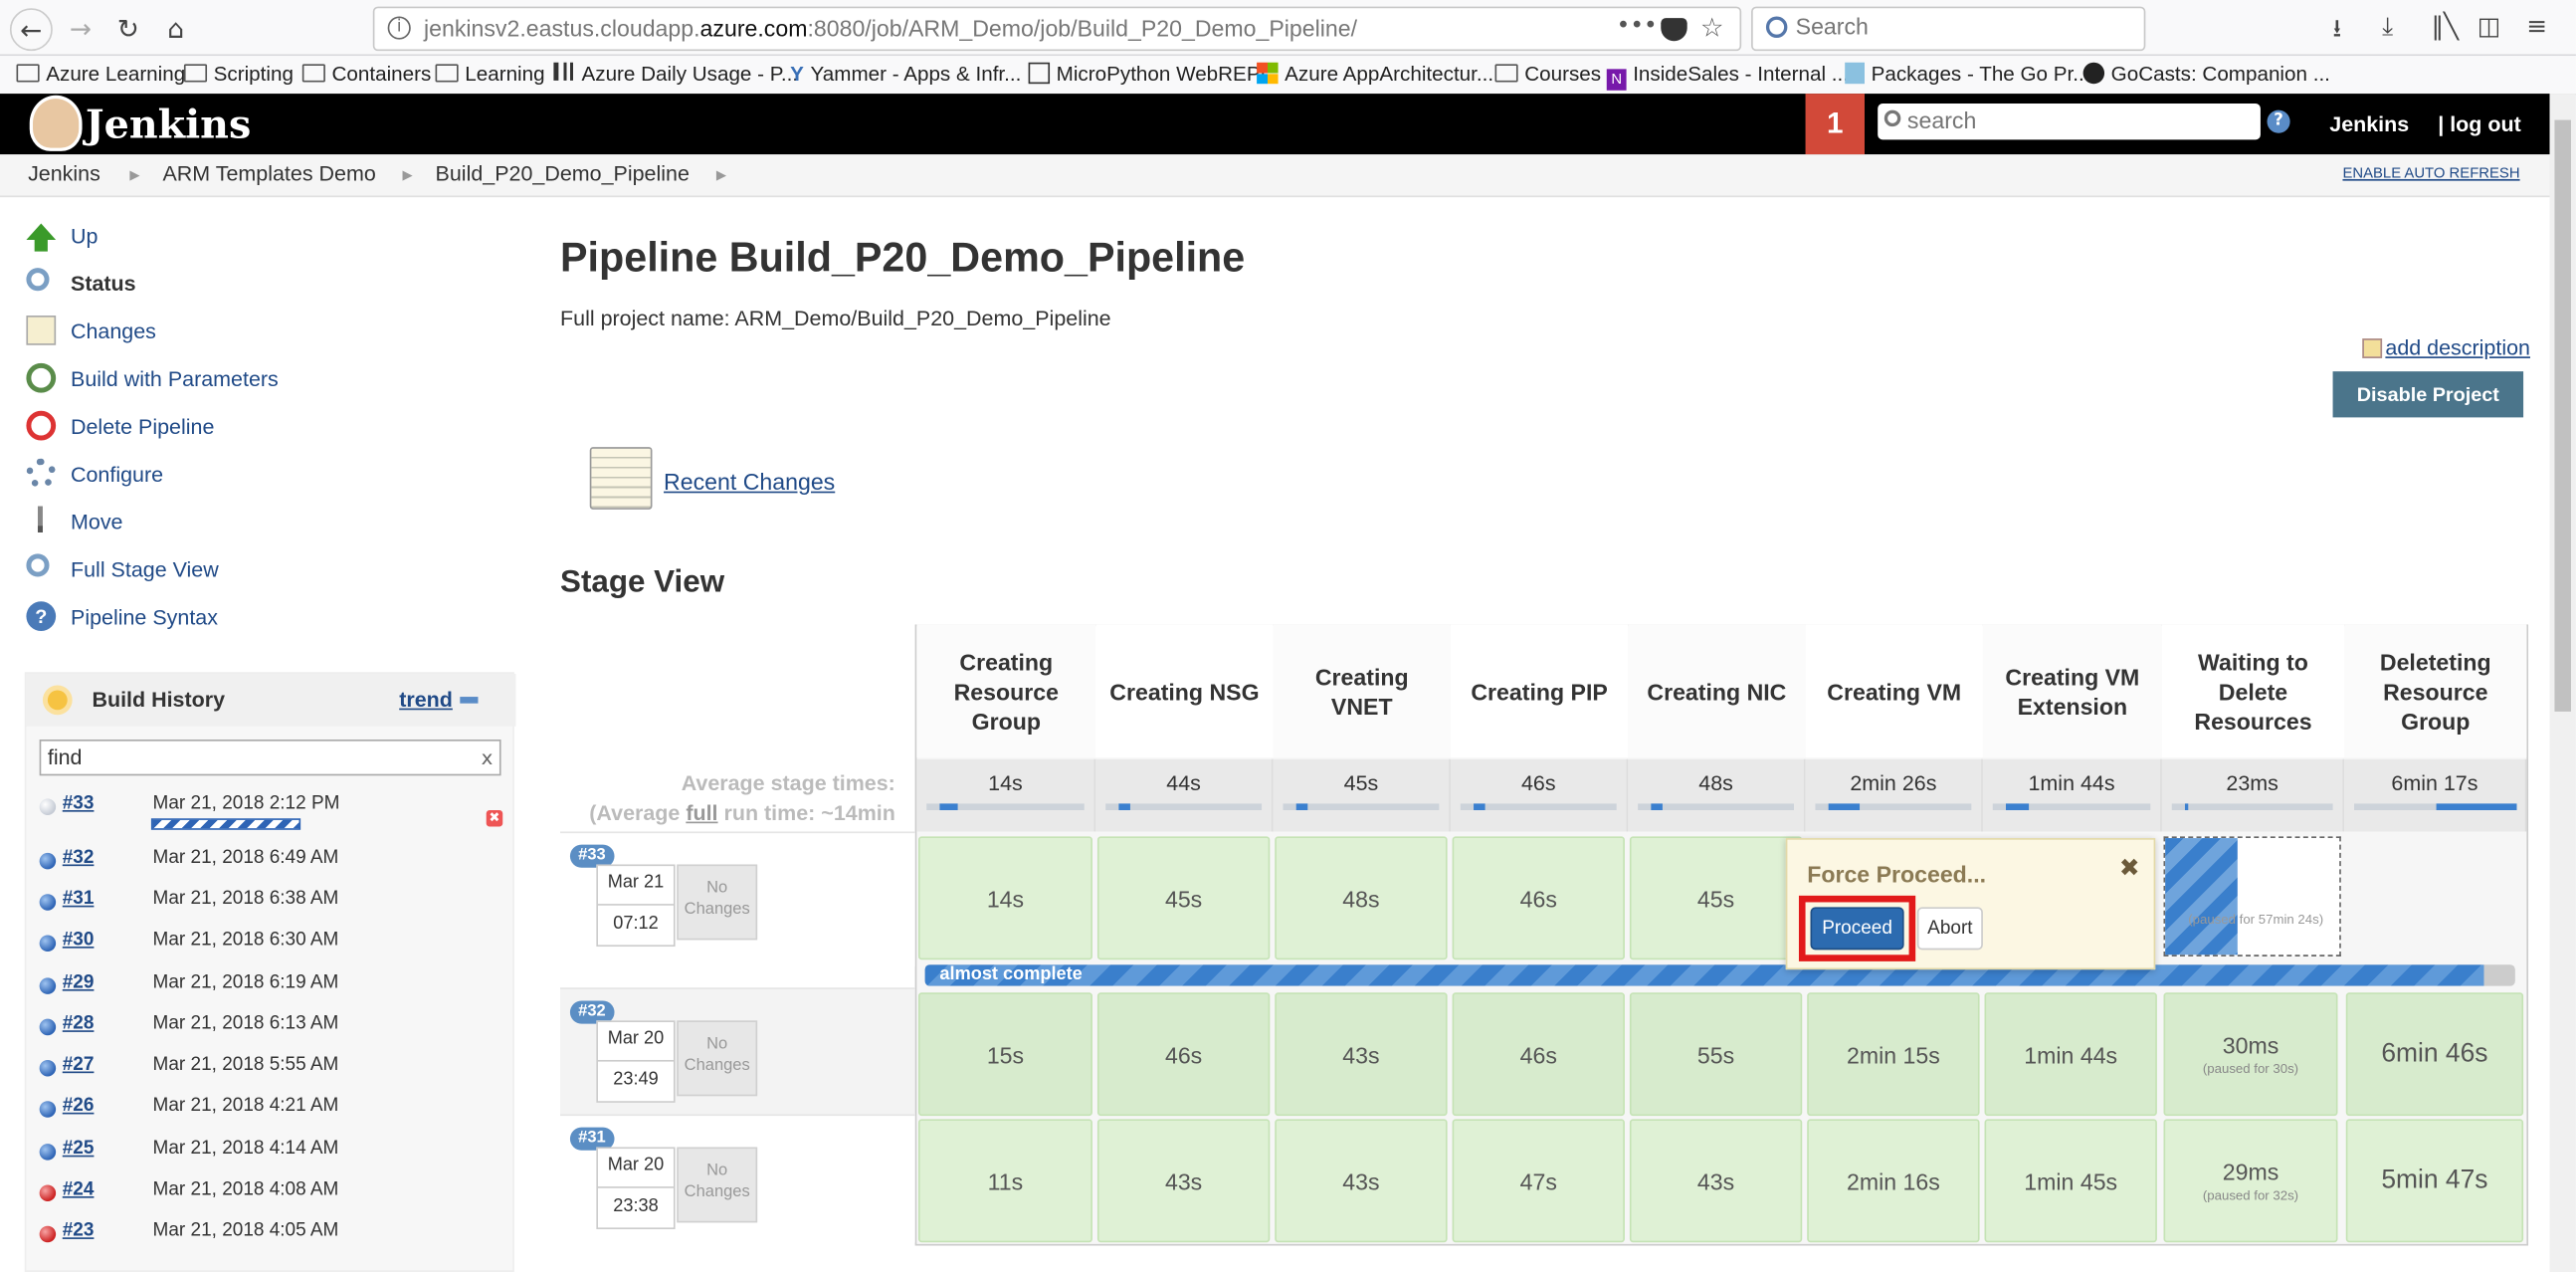  I want to click on run-progress-bar: almost complete, so click(1719, 975).